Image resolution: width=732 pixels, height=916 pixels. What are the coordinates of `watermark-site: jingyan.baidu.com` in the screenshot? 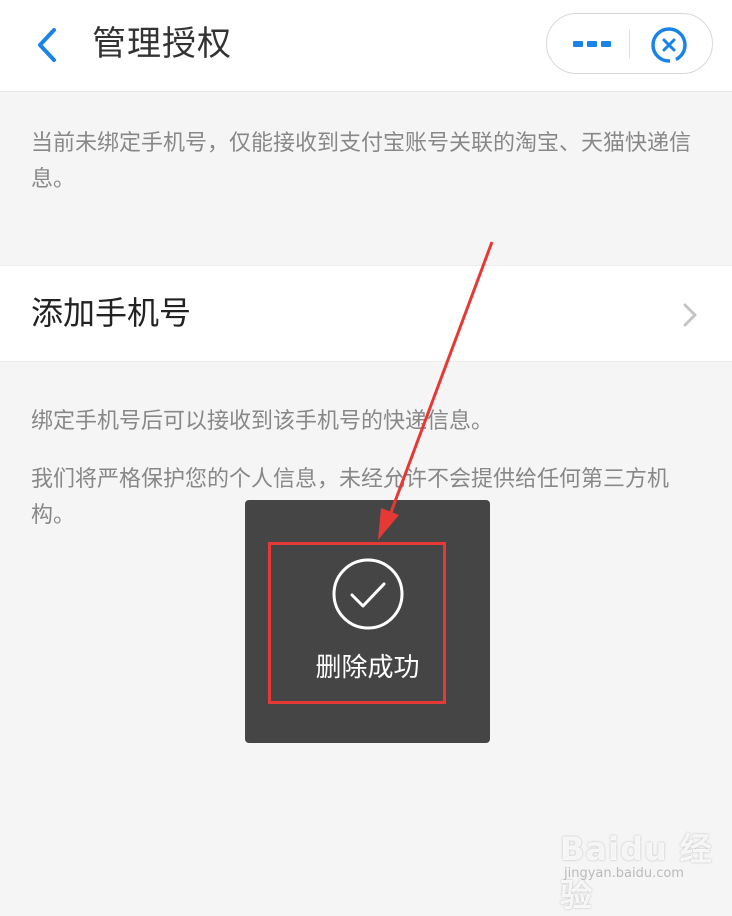 It's located at (624, 873).